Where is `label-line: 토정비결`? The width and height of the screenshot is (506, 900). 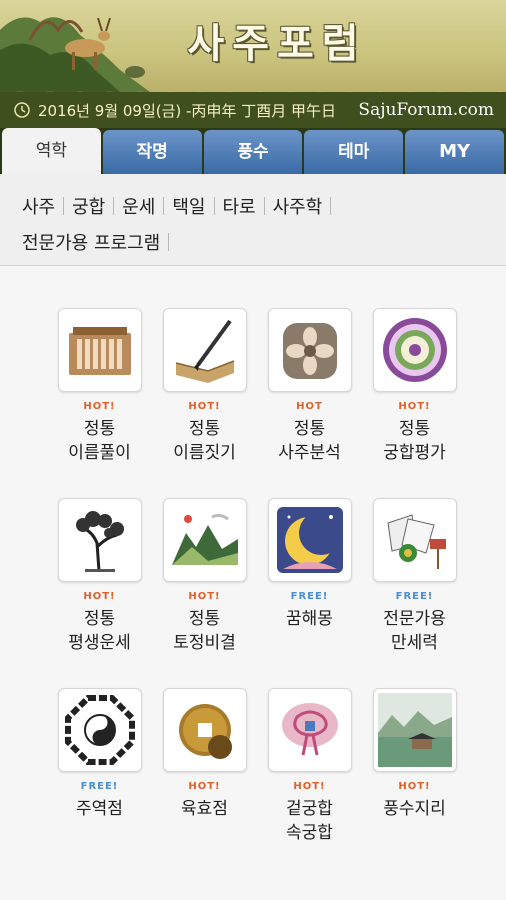
label-line: 토정비결 is located at coordinates (204, 643).